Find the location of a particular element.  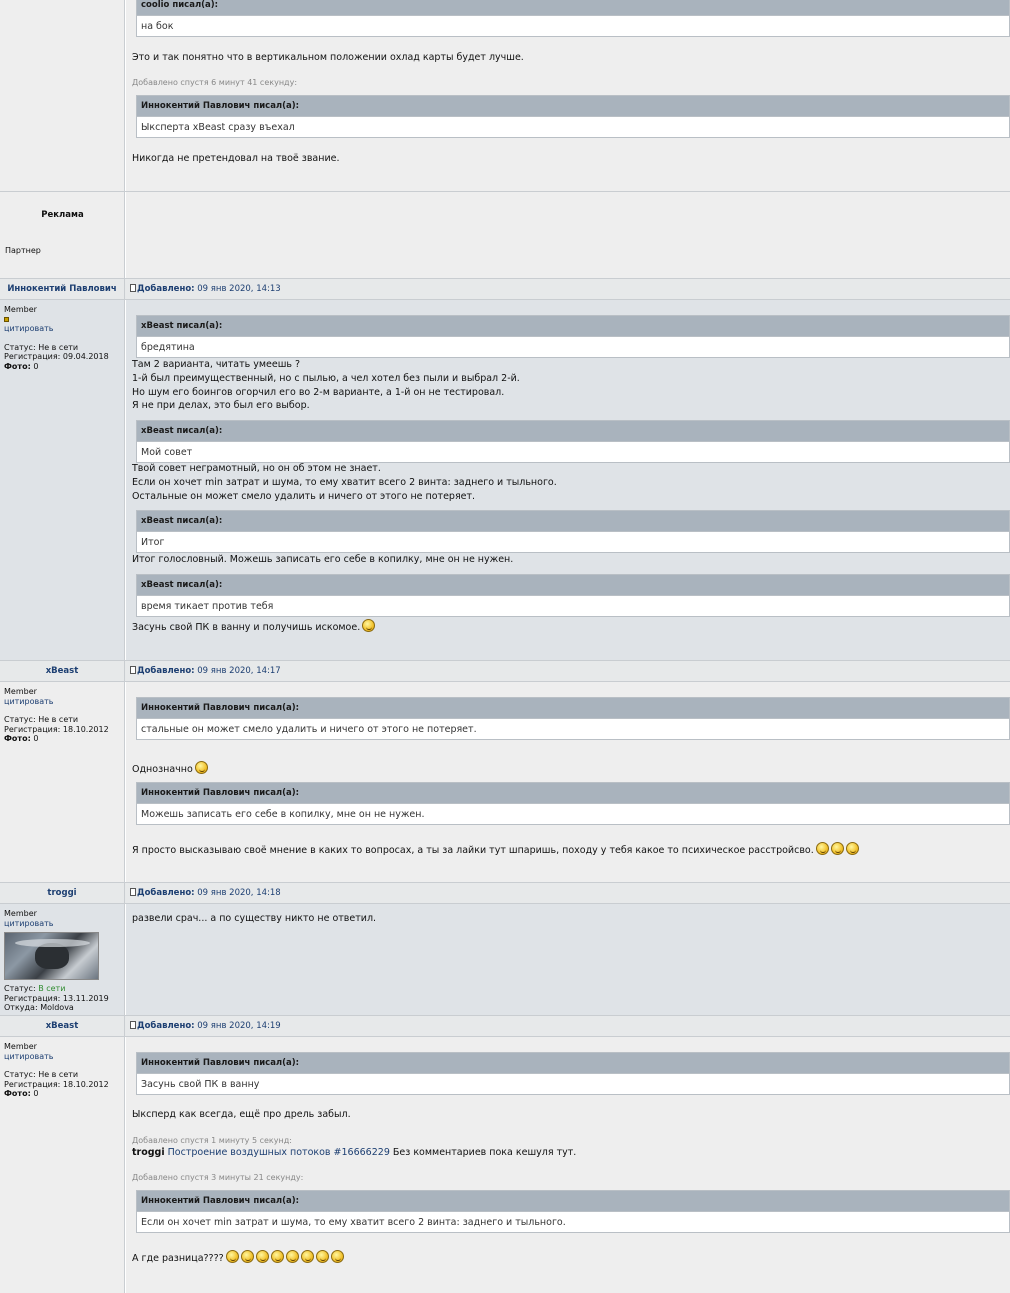

added-later-note: Добавлено спустя 6 минут 41 секунду: is located at coordinates (215, 82).